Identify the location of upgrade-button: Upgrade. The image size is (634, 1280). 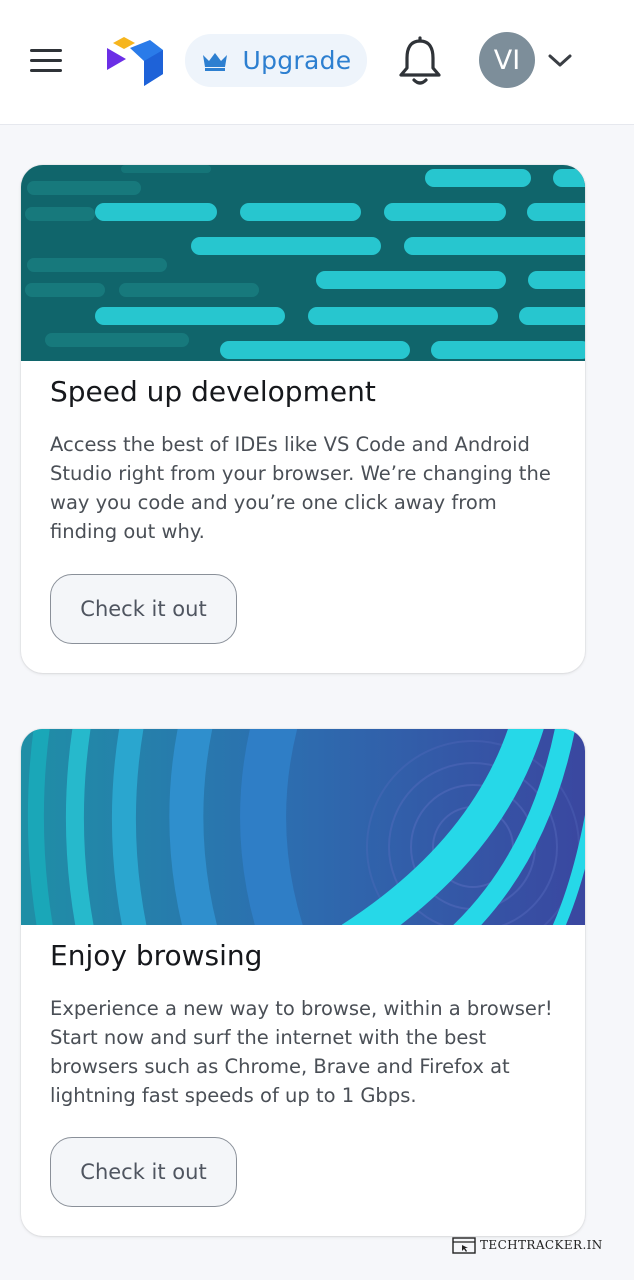
(276, 60).